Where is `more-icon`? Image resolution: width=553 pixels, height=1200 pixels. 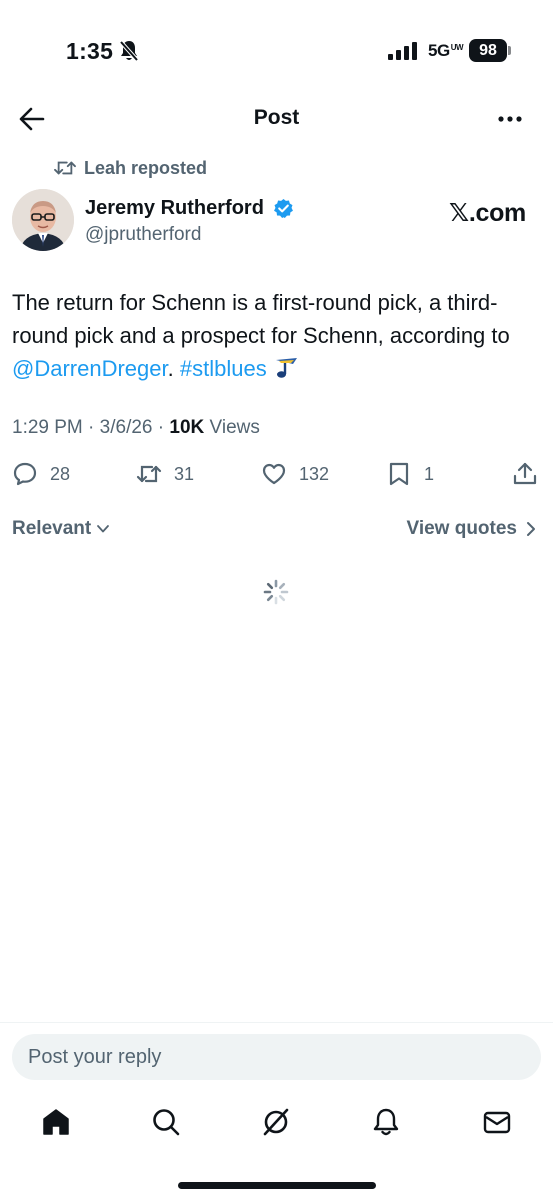 more-icon is located at coordinates (510, 119).